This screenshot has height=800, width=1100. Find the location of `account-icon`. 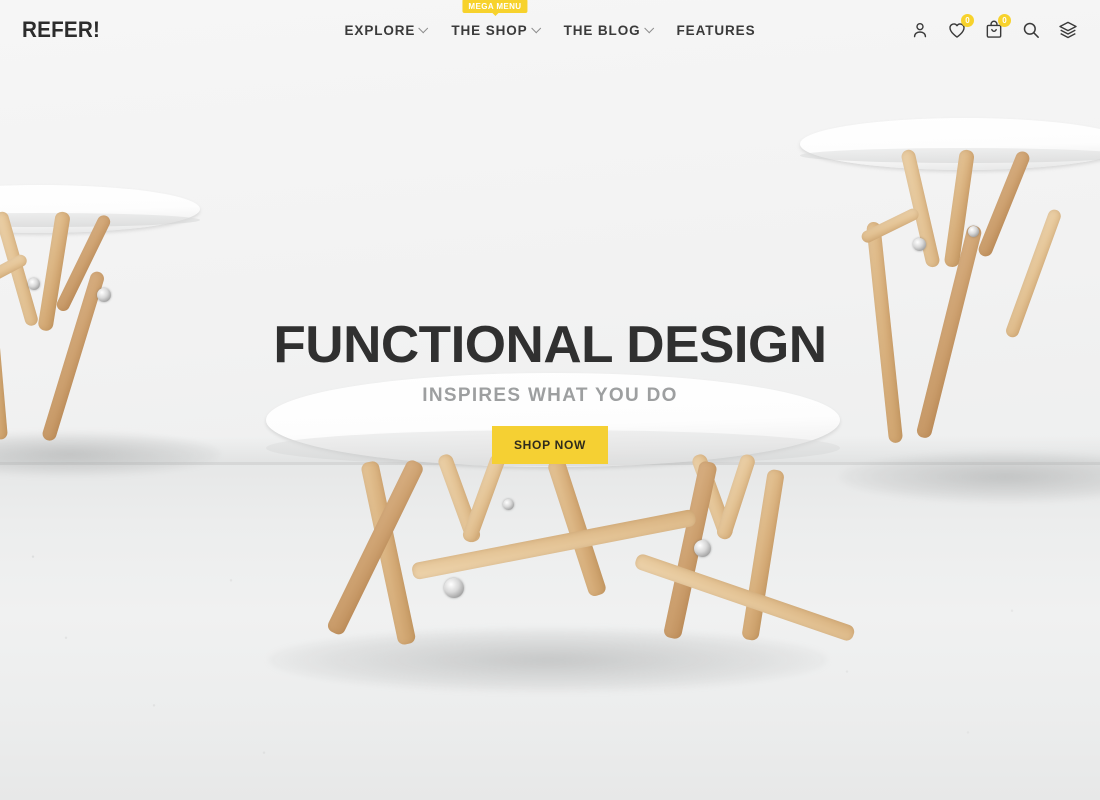

account-icon is located at coordinates (920, 30).